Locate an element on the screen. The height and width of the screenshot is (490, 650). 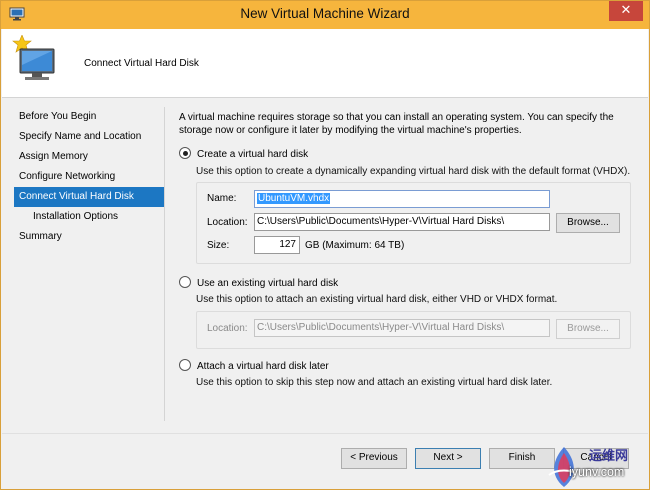
create-vhd-label: Create a virtual hard disk is located at coordinates (253, 154).